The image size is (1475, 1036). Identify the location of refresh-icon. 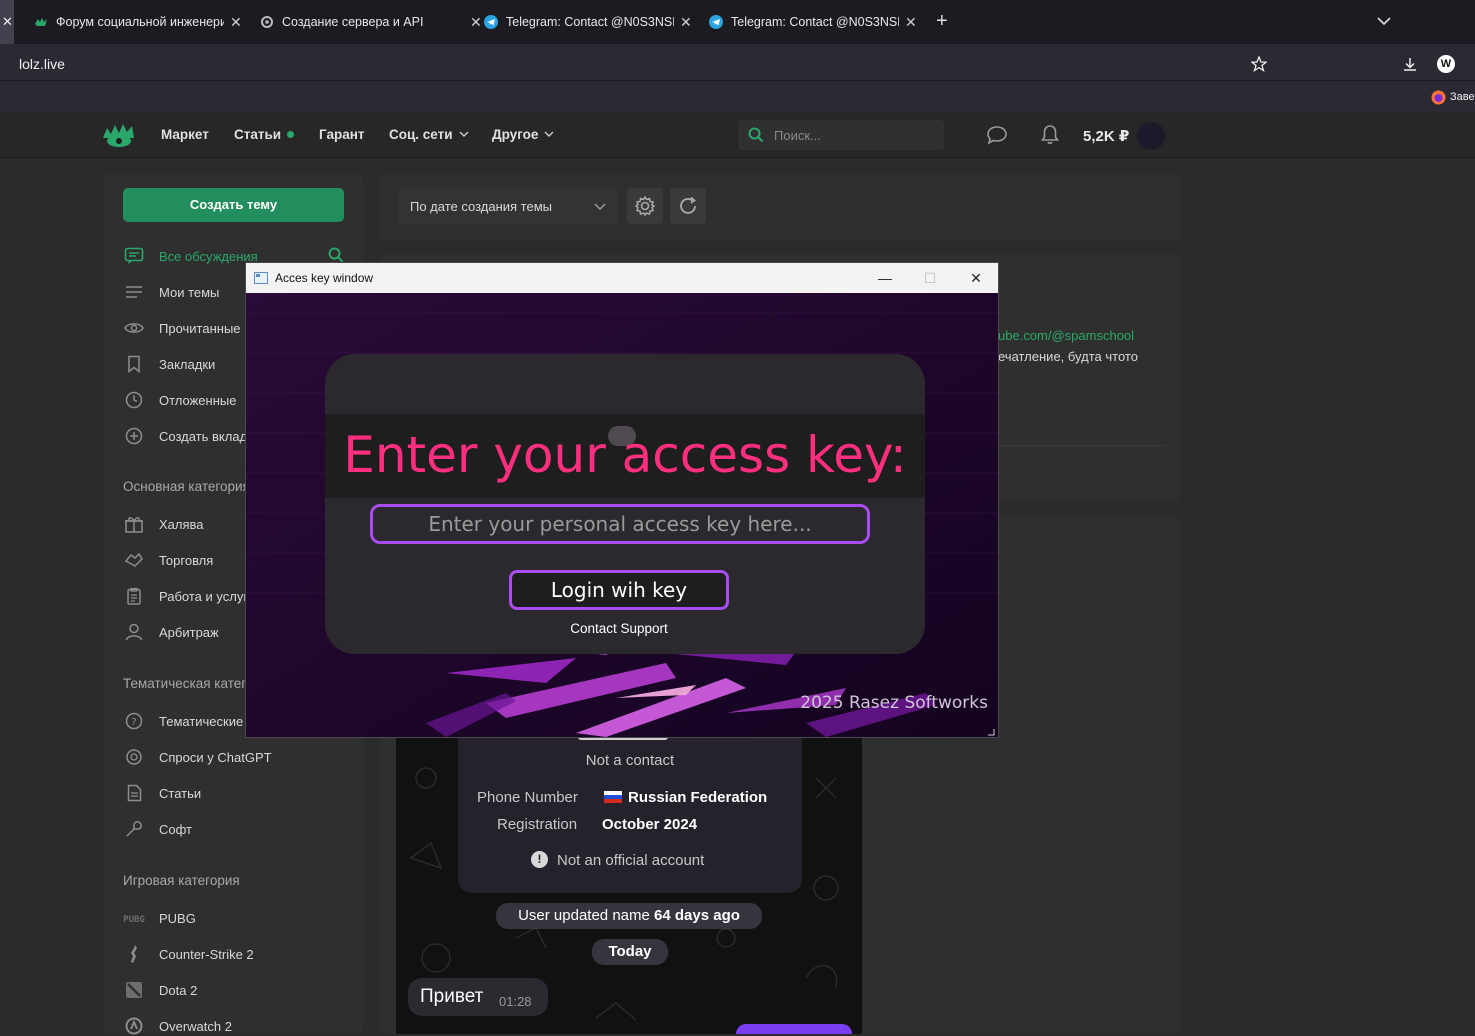
(688, 205).